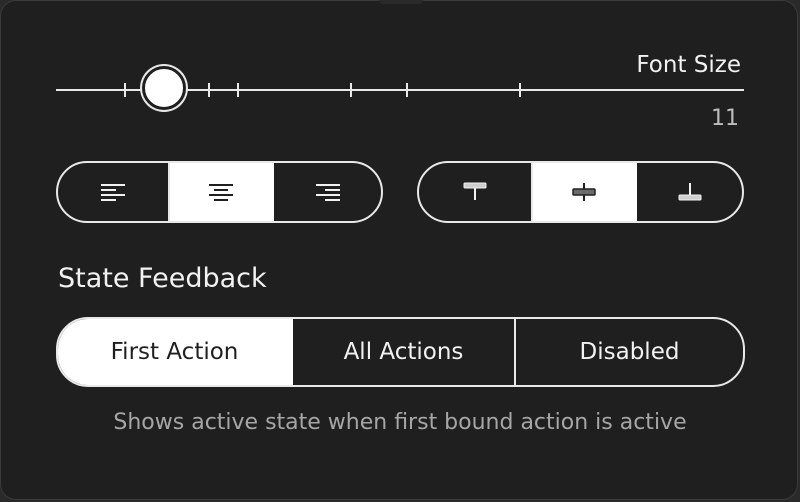  I want to click on align-right-icon, so click(328, 192).